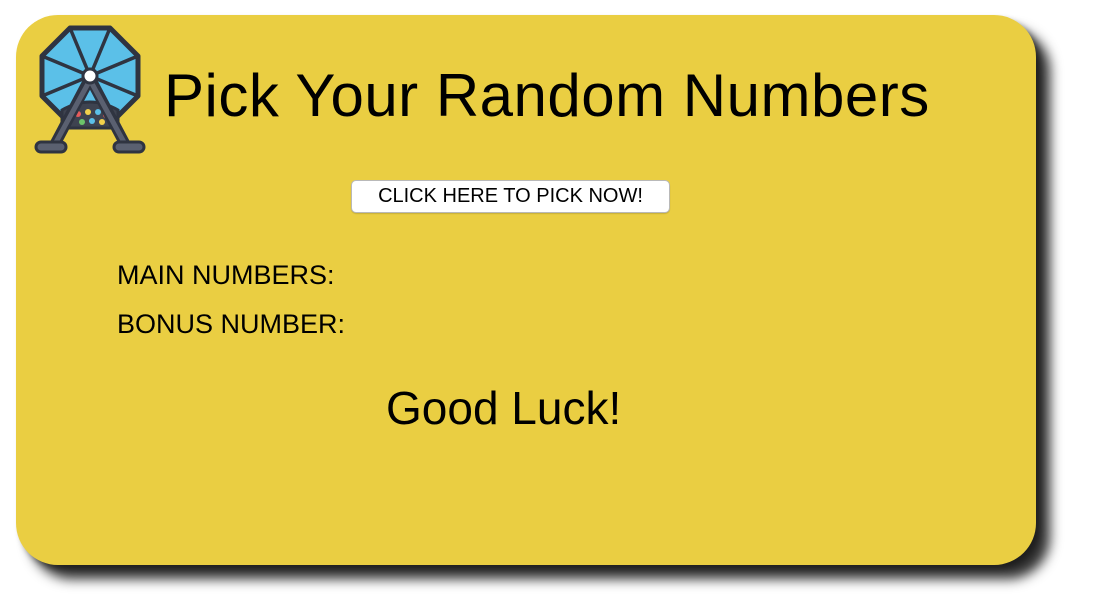 This screenshot has height=610, width=1102. Describe the element at coordinates (90, 89) in the screenshot. I see `lottery-wheel-icon` at that location.